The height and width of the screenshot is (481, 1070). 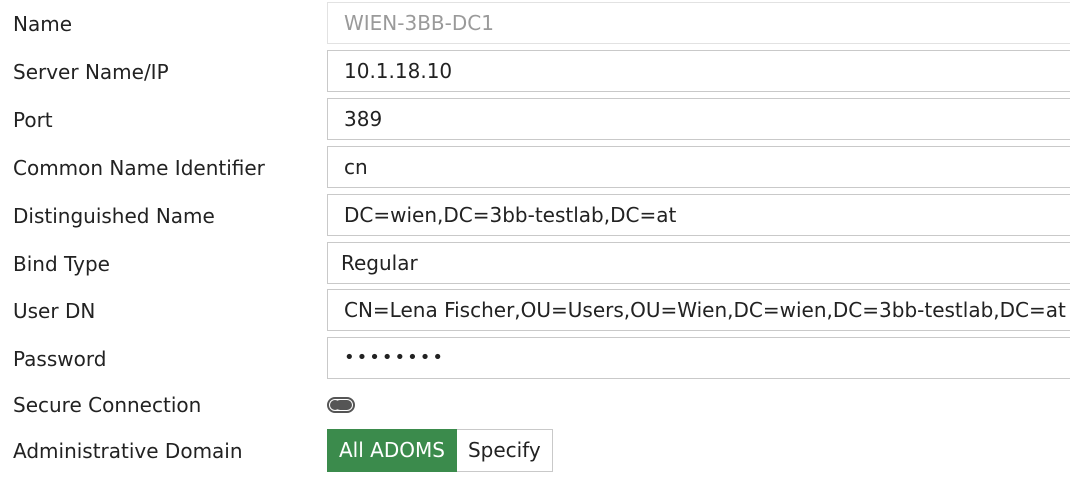 I want to click on name-row: Name WIEN-3BB-DC1, so click(x=535, y=24).